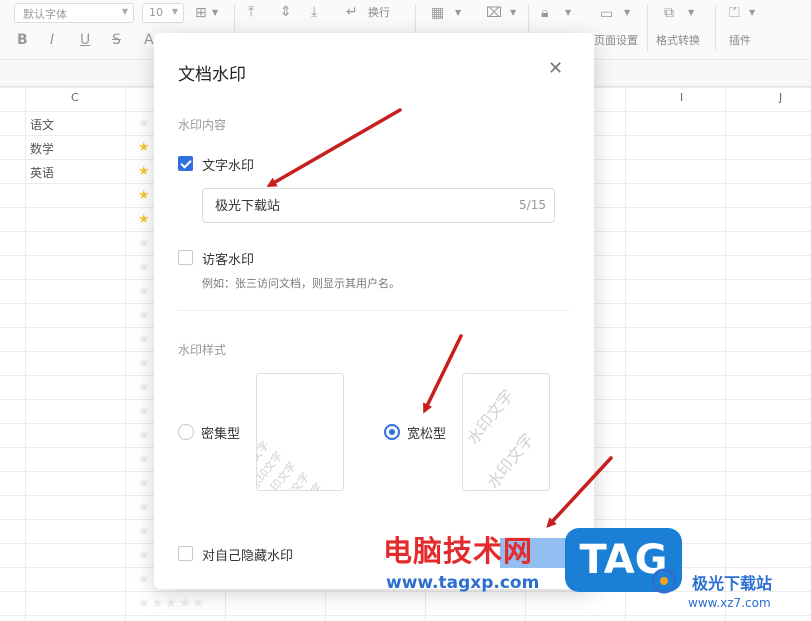  What do you see at coordinates (352, 12) in the screenshot?
I see `wrap-text-icon: ↵` at bounding box center [352, 12].